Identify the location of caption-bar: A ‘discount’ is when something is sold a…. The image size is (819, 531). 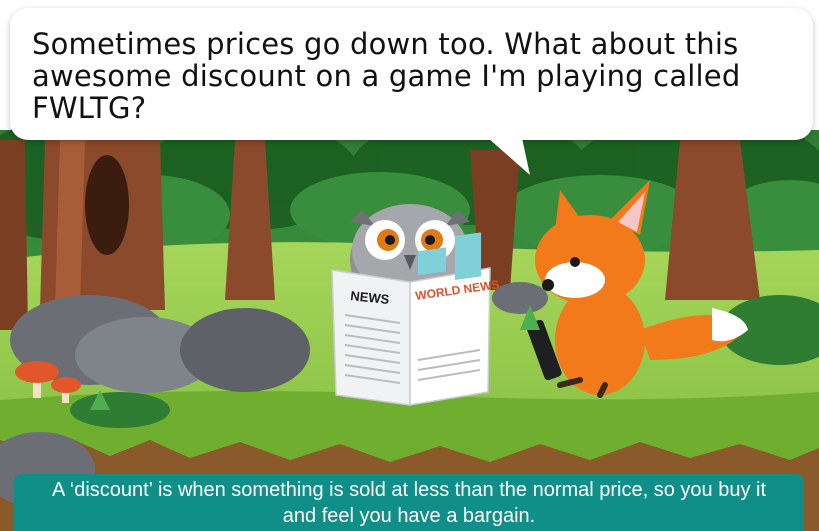
(409, 502).